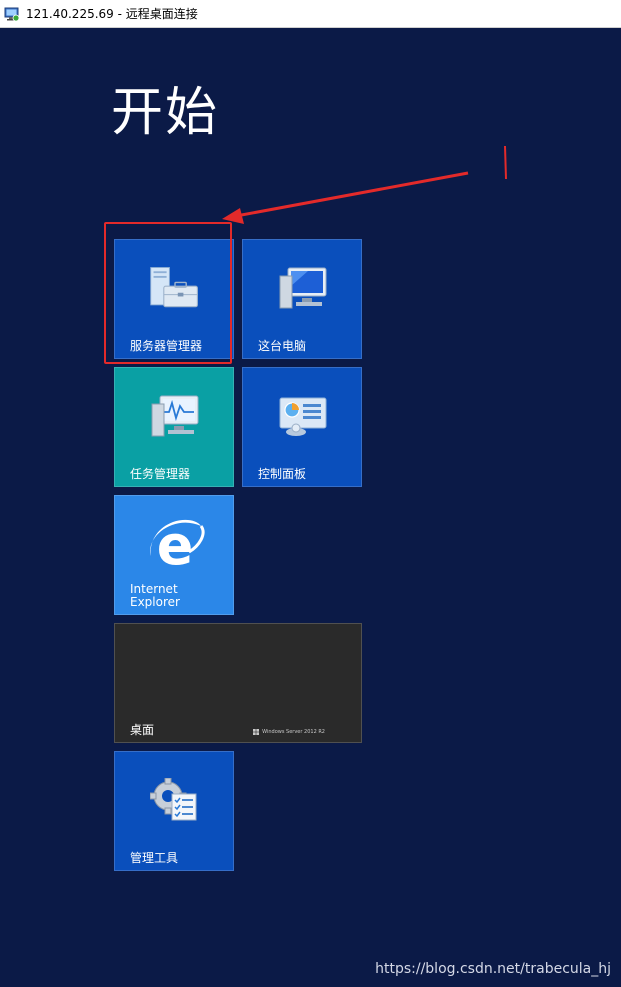 Image resolution: width=621 pixels, height=987 pixels. Describe the element at coordinates (175, 416) in the screenshot. I see `task-manager-icon` at that location.